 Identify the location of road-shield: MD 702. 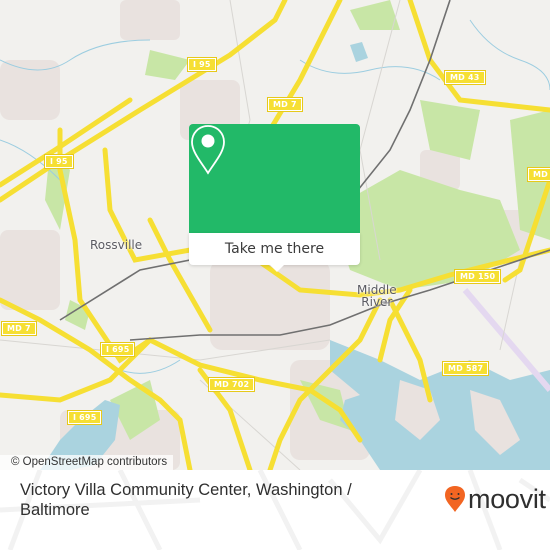
(231, 384).